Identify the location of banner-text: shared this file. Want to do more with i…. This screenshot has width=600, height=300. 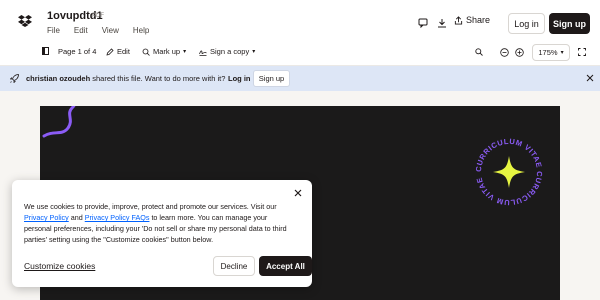
(159, 78).